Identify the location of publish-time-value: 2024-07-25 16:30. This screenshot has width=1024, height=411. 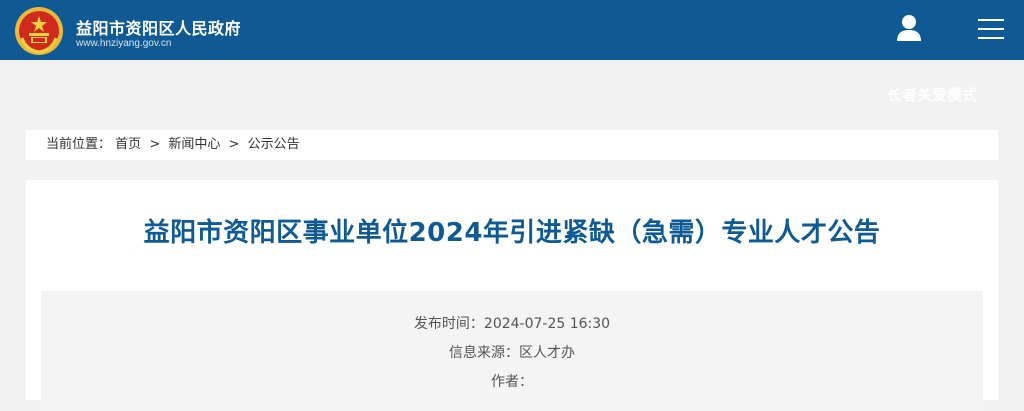
(547, 324).